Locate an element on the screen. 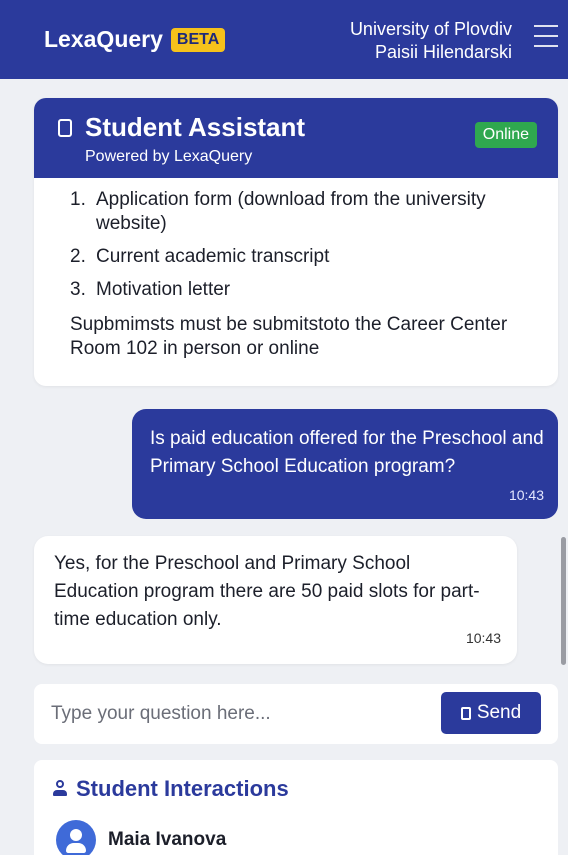 The image size is (568, 855). student-row: Maia Ivanova is located at coordinates (141, 837).